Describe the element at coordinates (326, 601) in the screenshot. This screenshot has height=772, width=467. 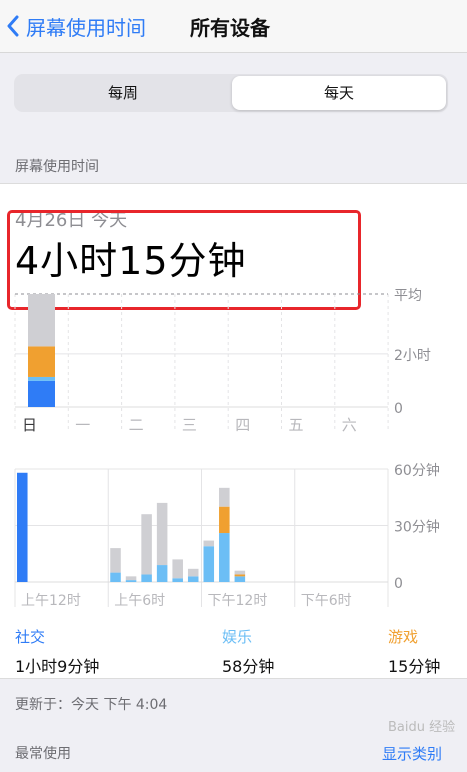
I see `xtick-label: 下午6时` at that location.